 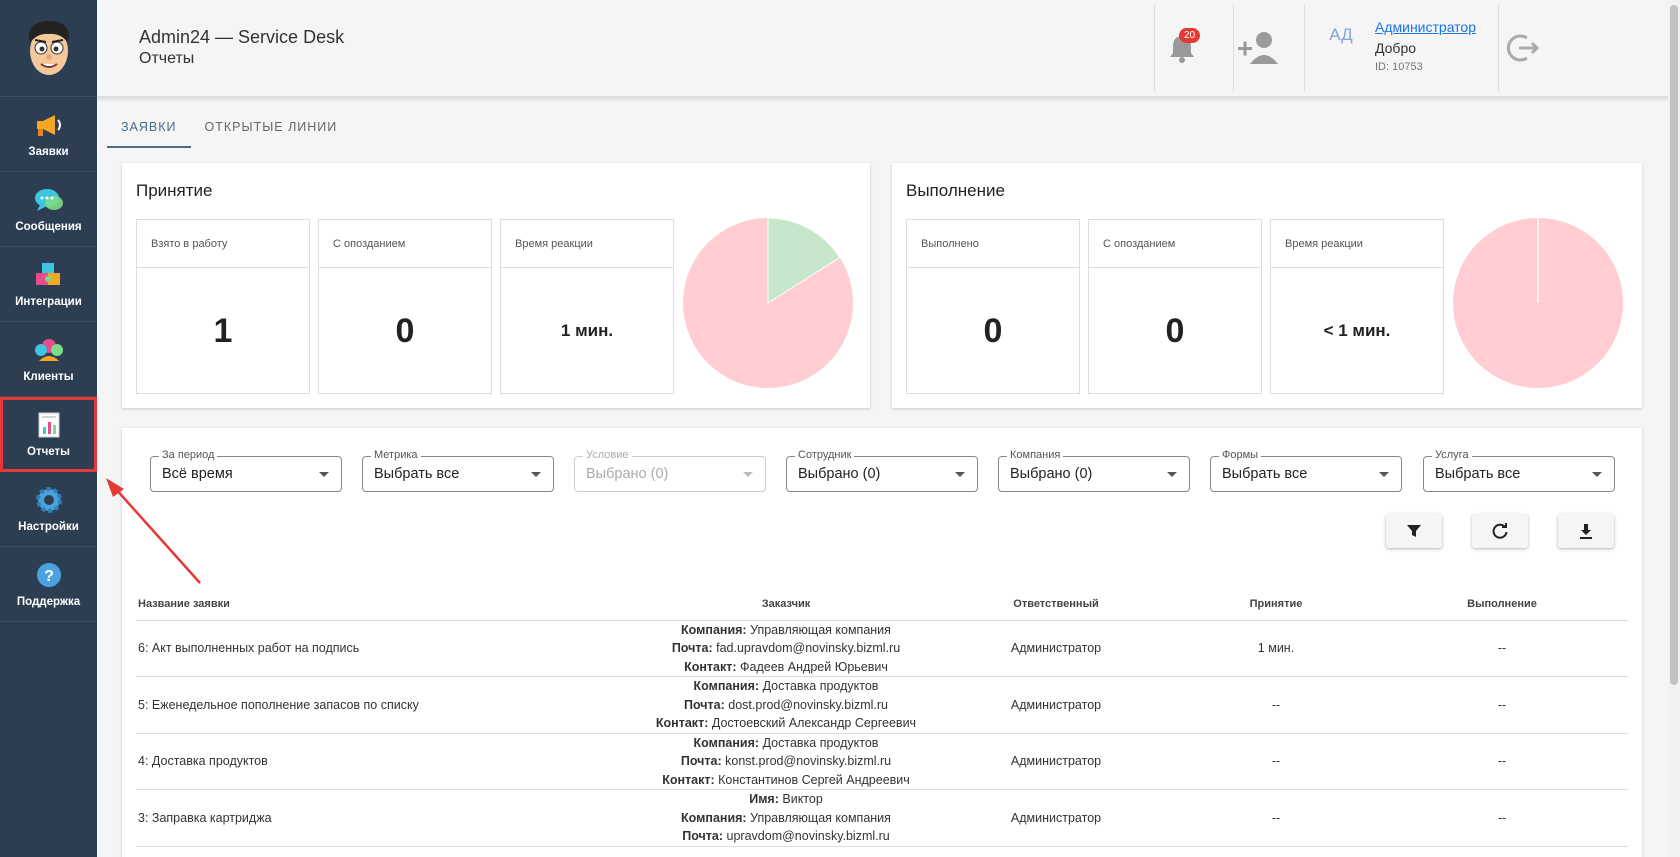 I want to click on add-user-icon, so click(x=1258, y=48).